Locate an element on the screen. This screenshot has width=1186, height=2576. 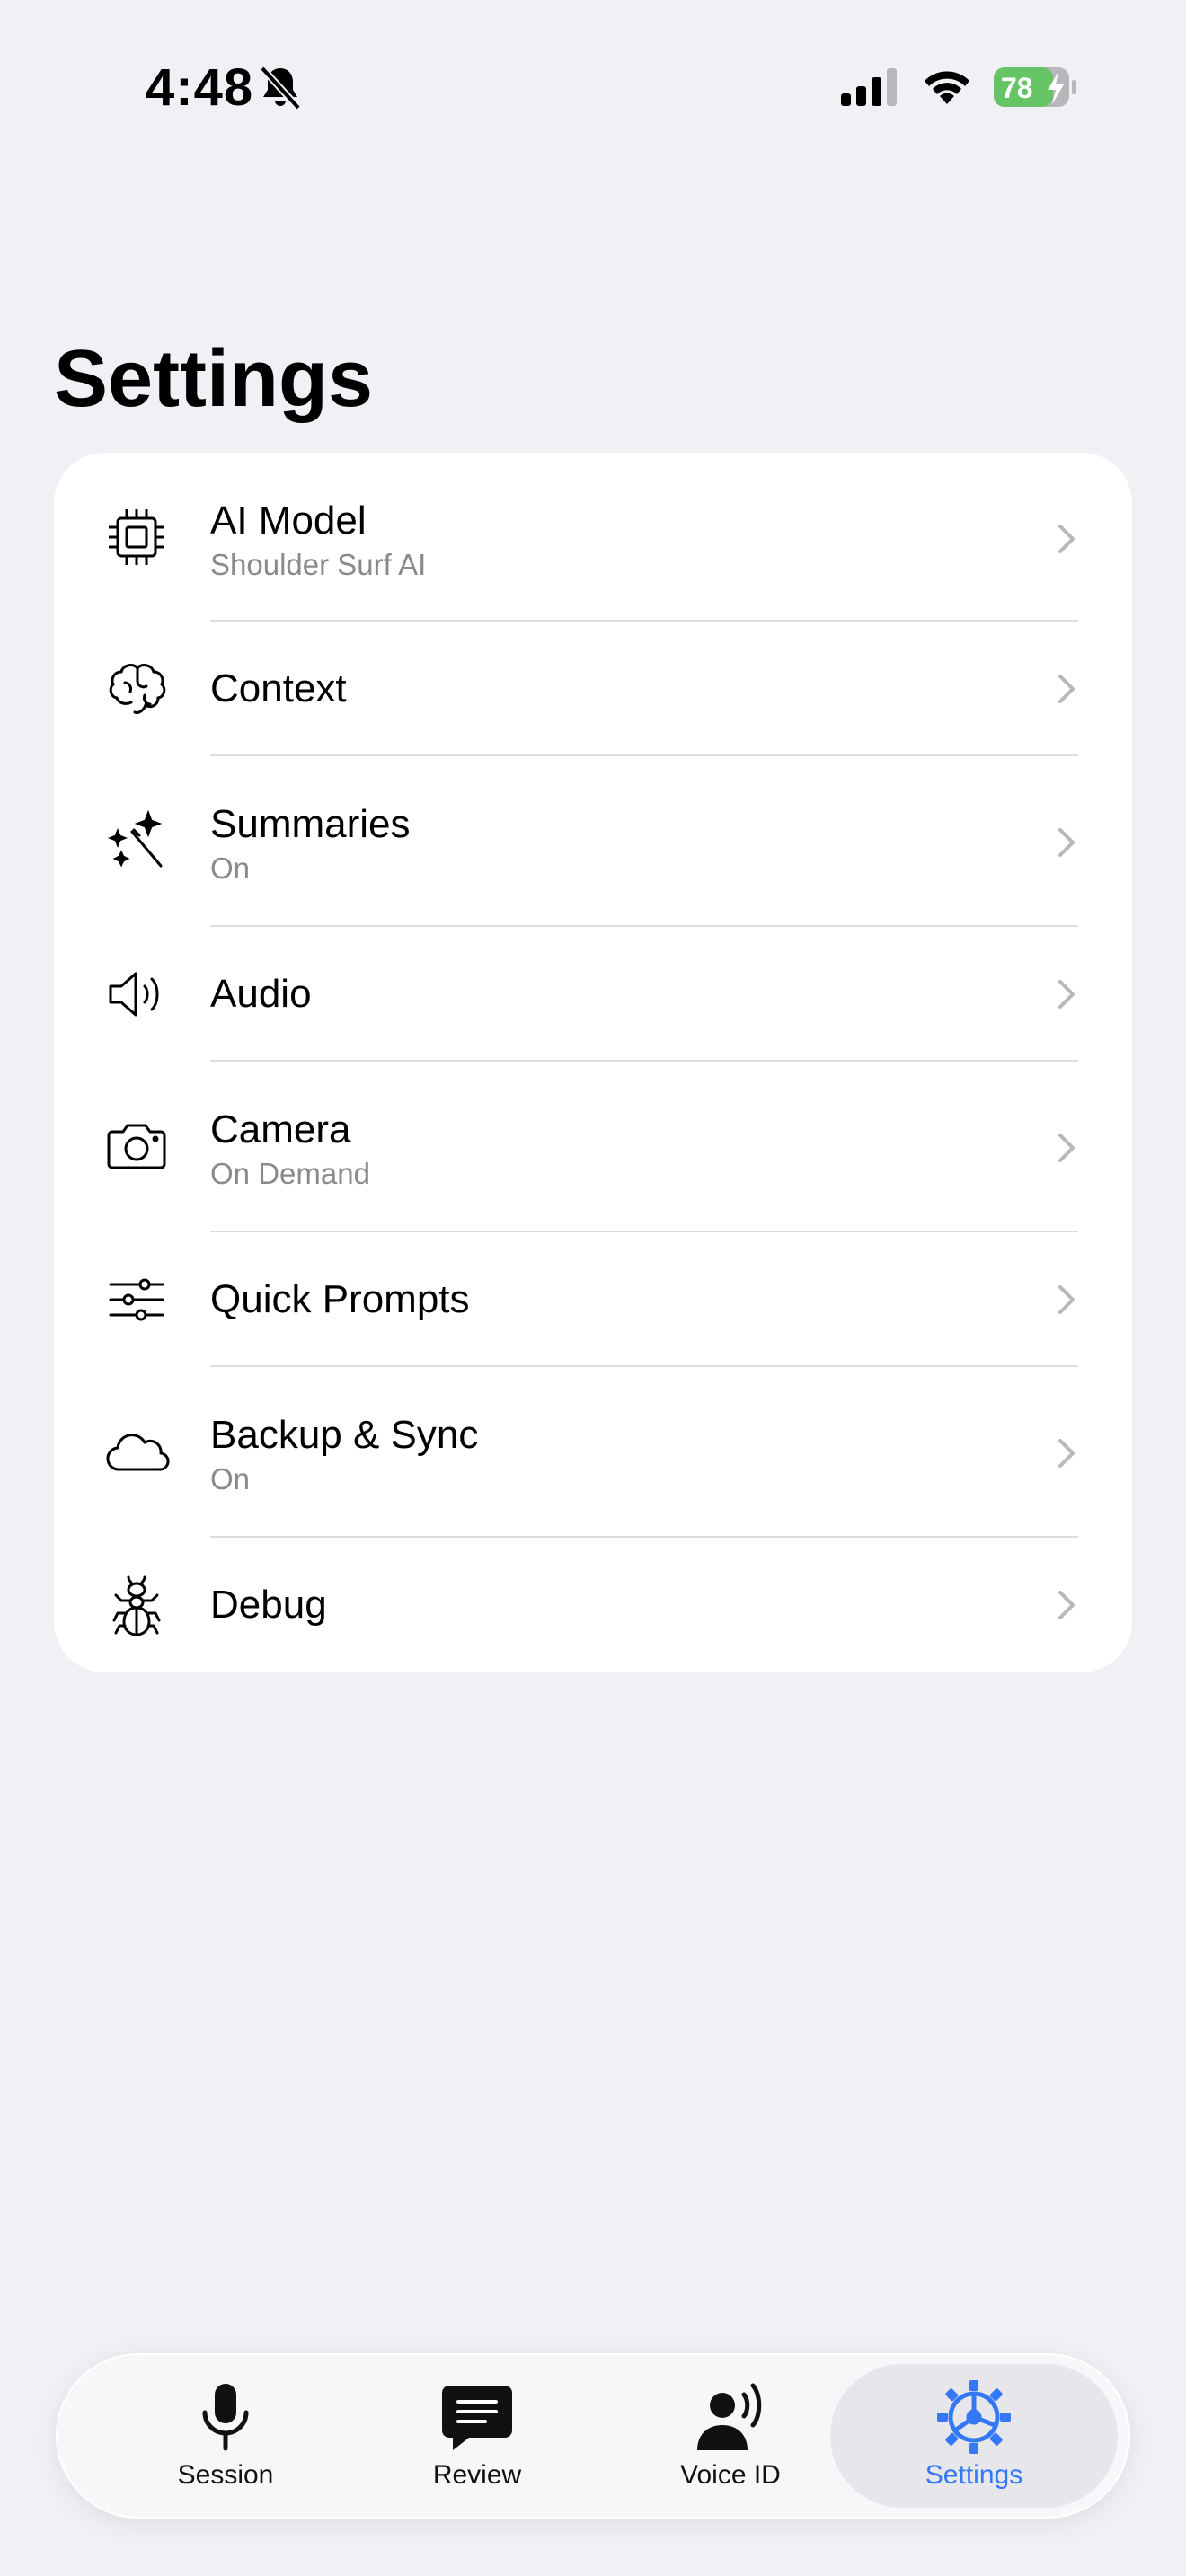
gear-icon is located at coordinates (974, 2417).